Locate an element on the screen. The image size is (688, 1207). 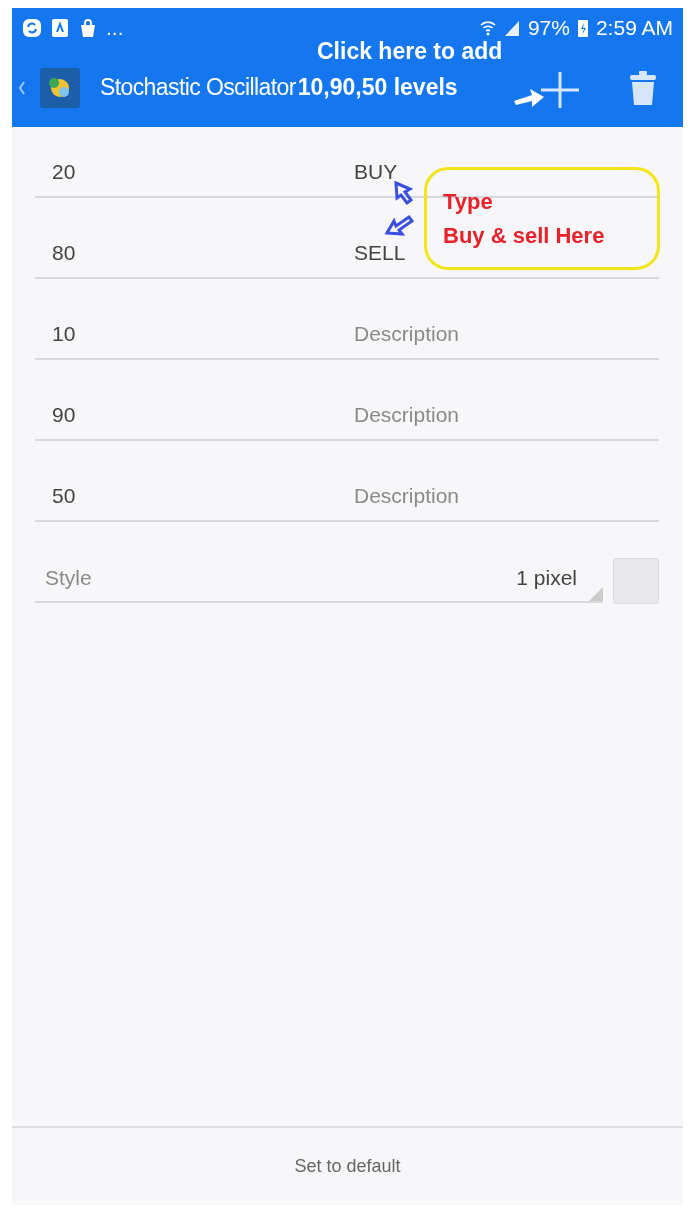
sync-icon is located at coordinates (32, 28).